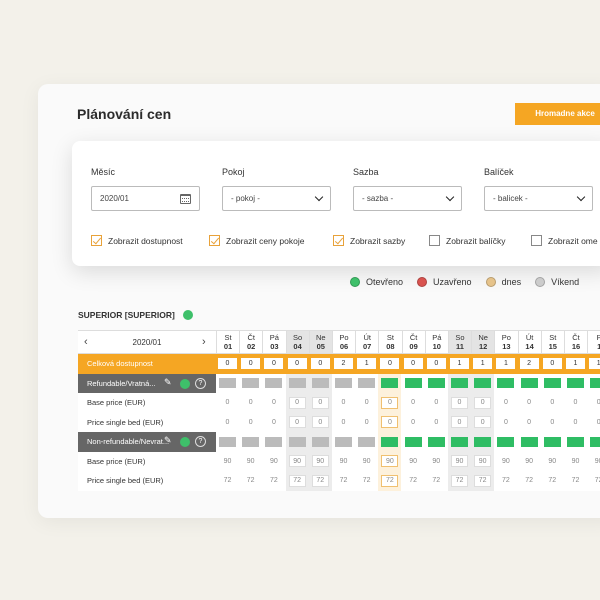 The width and height of the screenshot is (600, 600). Describe the element at coordinates (467, 240) in the screenshot. I see `checkbox-option: Zobrazit balíčky` at that location.